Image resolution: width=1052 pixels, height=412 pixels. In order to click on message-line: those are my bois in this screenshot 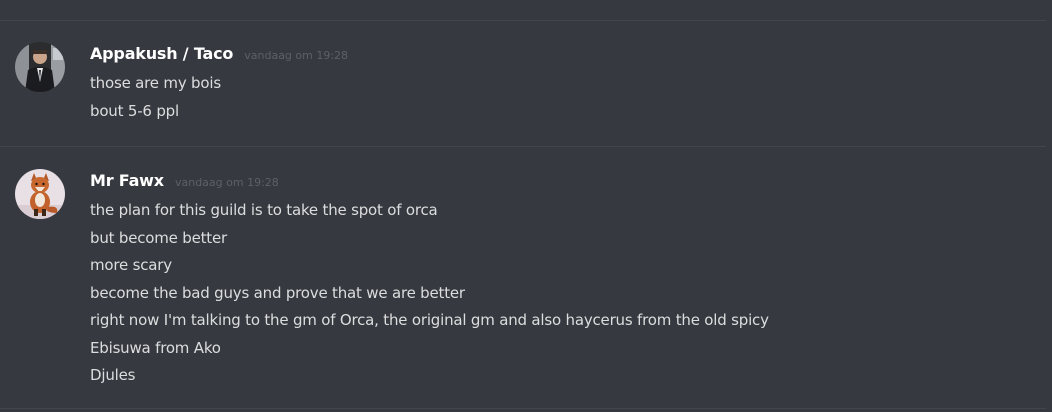, I will do `click(155, 83)`.